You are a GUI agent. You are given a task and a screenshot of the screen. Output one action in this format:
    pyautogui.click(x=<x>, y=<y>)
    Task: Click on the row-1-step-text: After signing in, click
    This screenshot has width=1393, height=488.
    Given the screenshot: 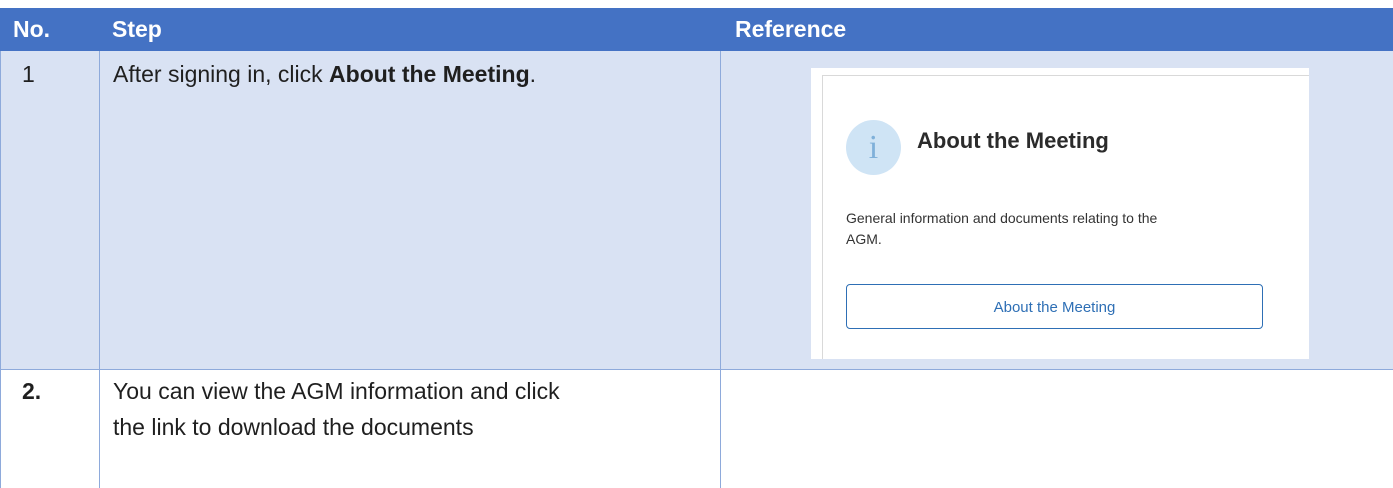 What is the action you would take?
    pyautogui.click(x=221, y=74)
    